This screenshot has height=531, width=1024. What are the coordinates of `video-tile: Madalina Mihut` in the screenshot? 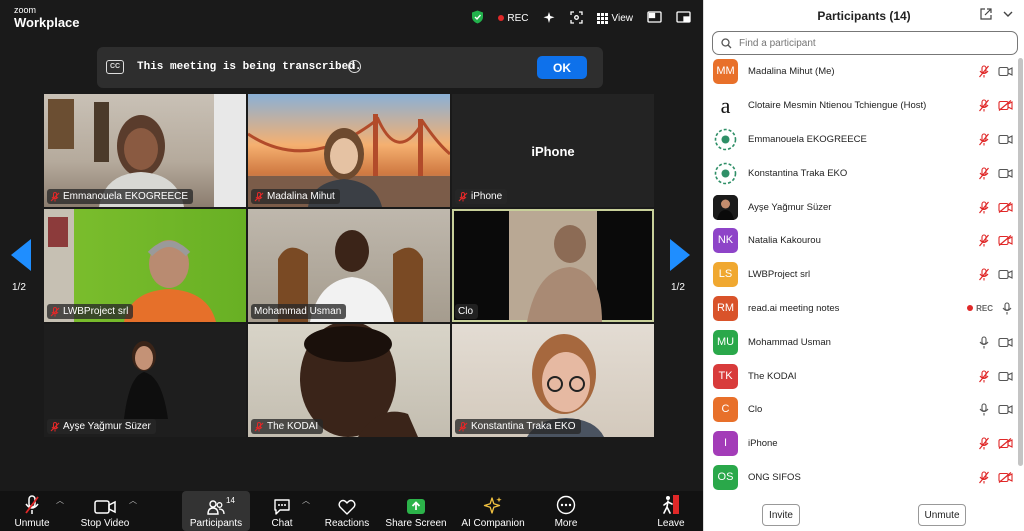 It's located at (349, 150).